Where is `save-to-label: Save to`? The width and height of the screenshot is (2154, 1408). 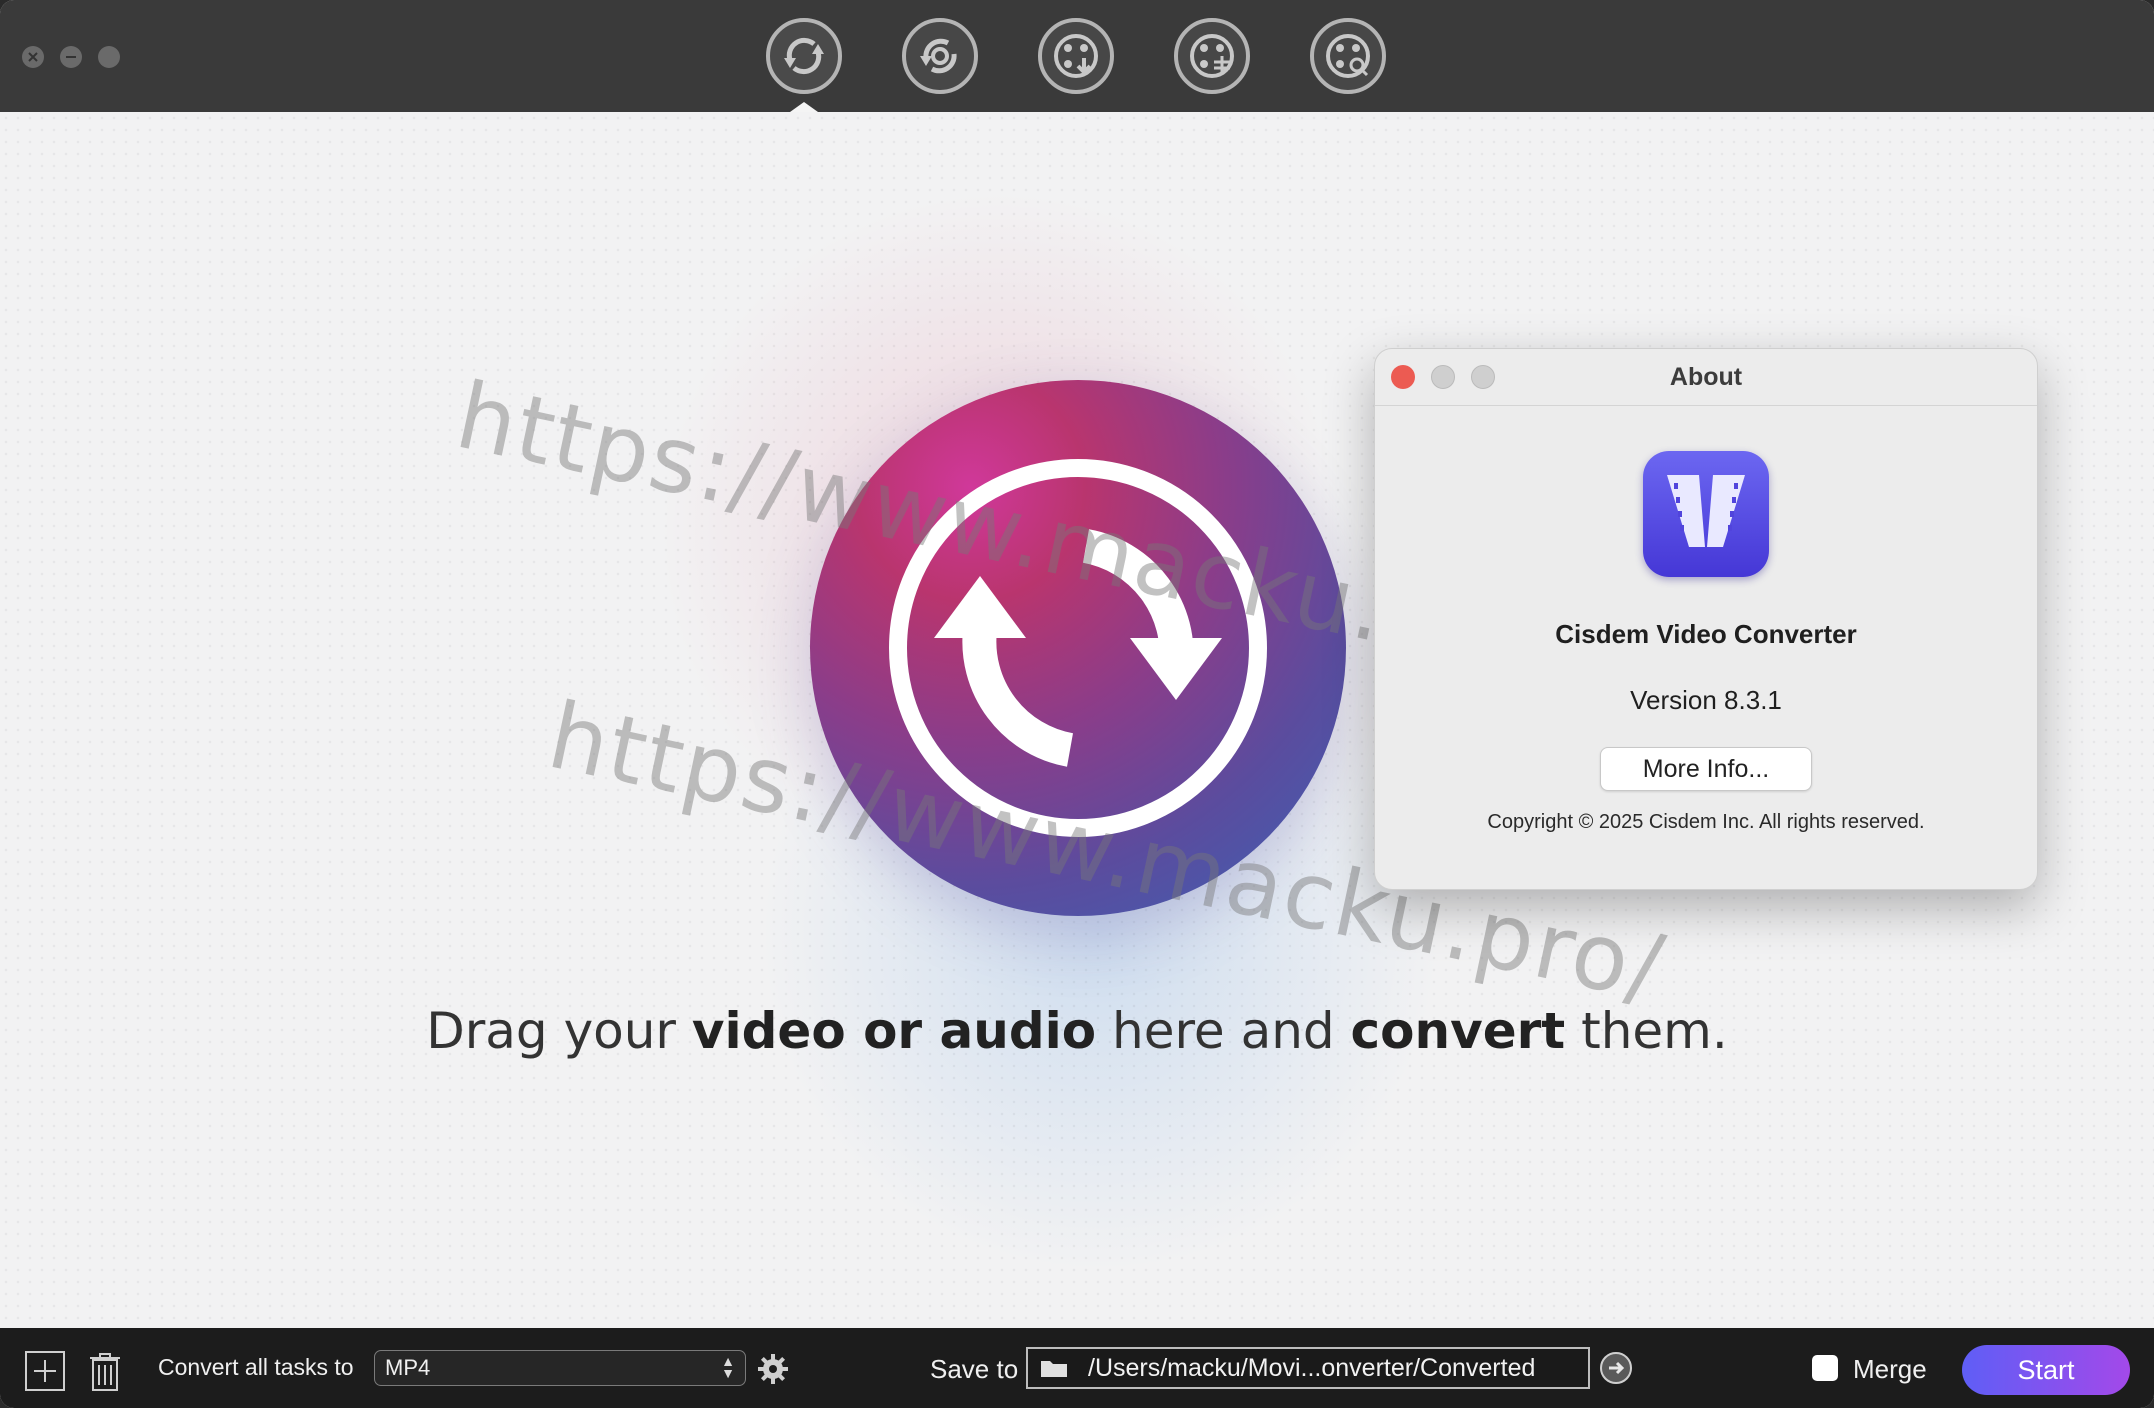
save-to-label: Save to is located at coordinates (974, 1369).